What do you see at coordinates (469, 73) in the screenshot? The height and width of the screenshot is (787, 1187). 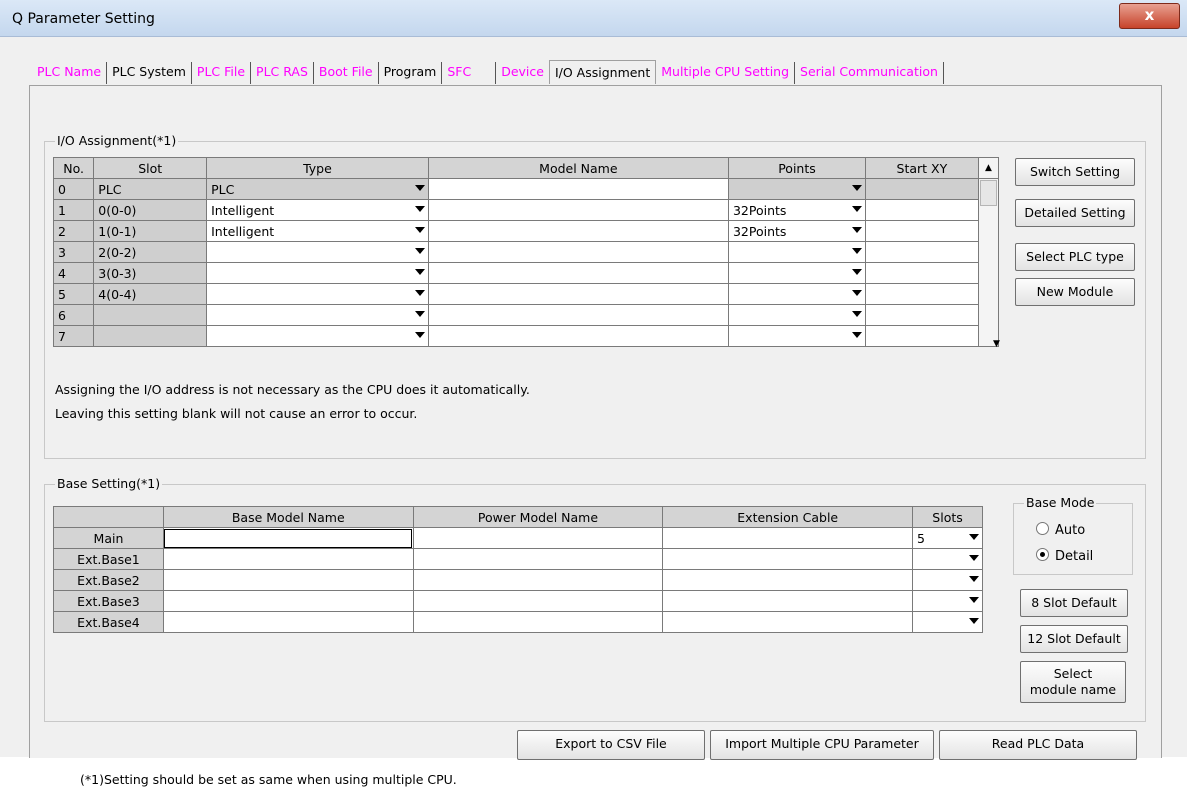 I see `tab-sfc: SFC` at bounding box center [469, 73].